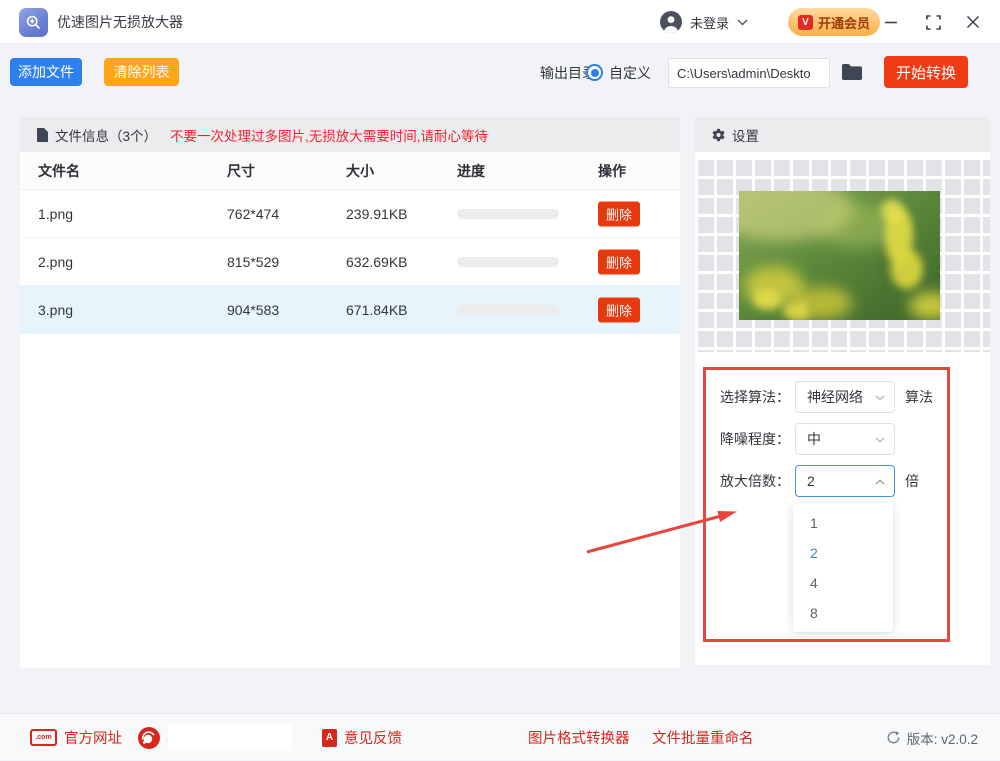 This screenshot has width=1000, height=761. I want to click on file-size: 671.84KB, so click(377, 309).